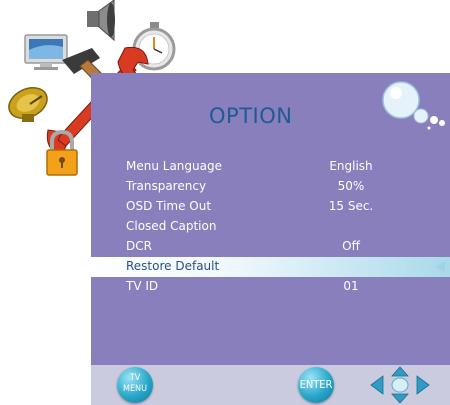 This screenshot has width=450, height=405. What do you see at coordinates (270, 267) in the screenshot?
I see `option-row: Restore Default` at bounding box center [270, 267].